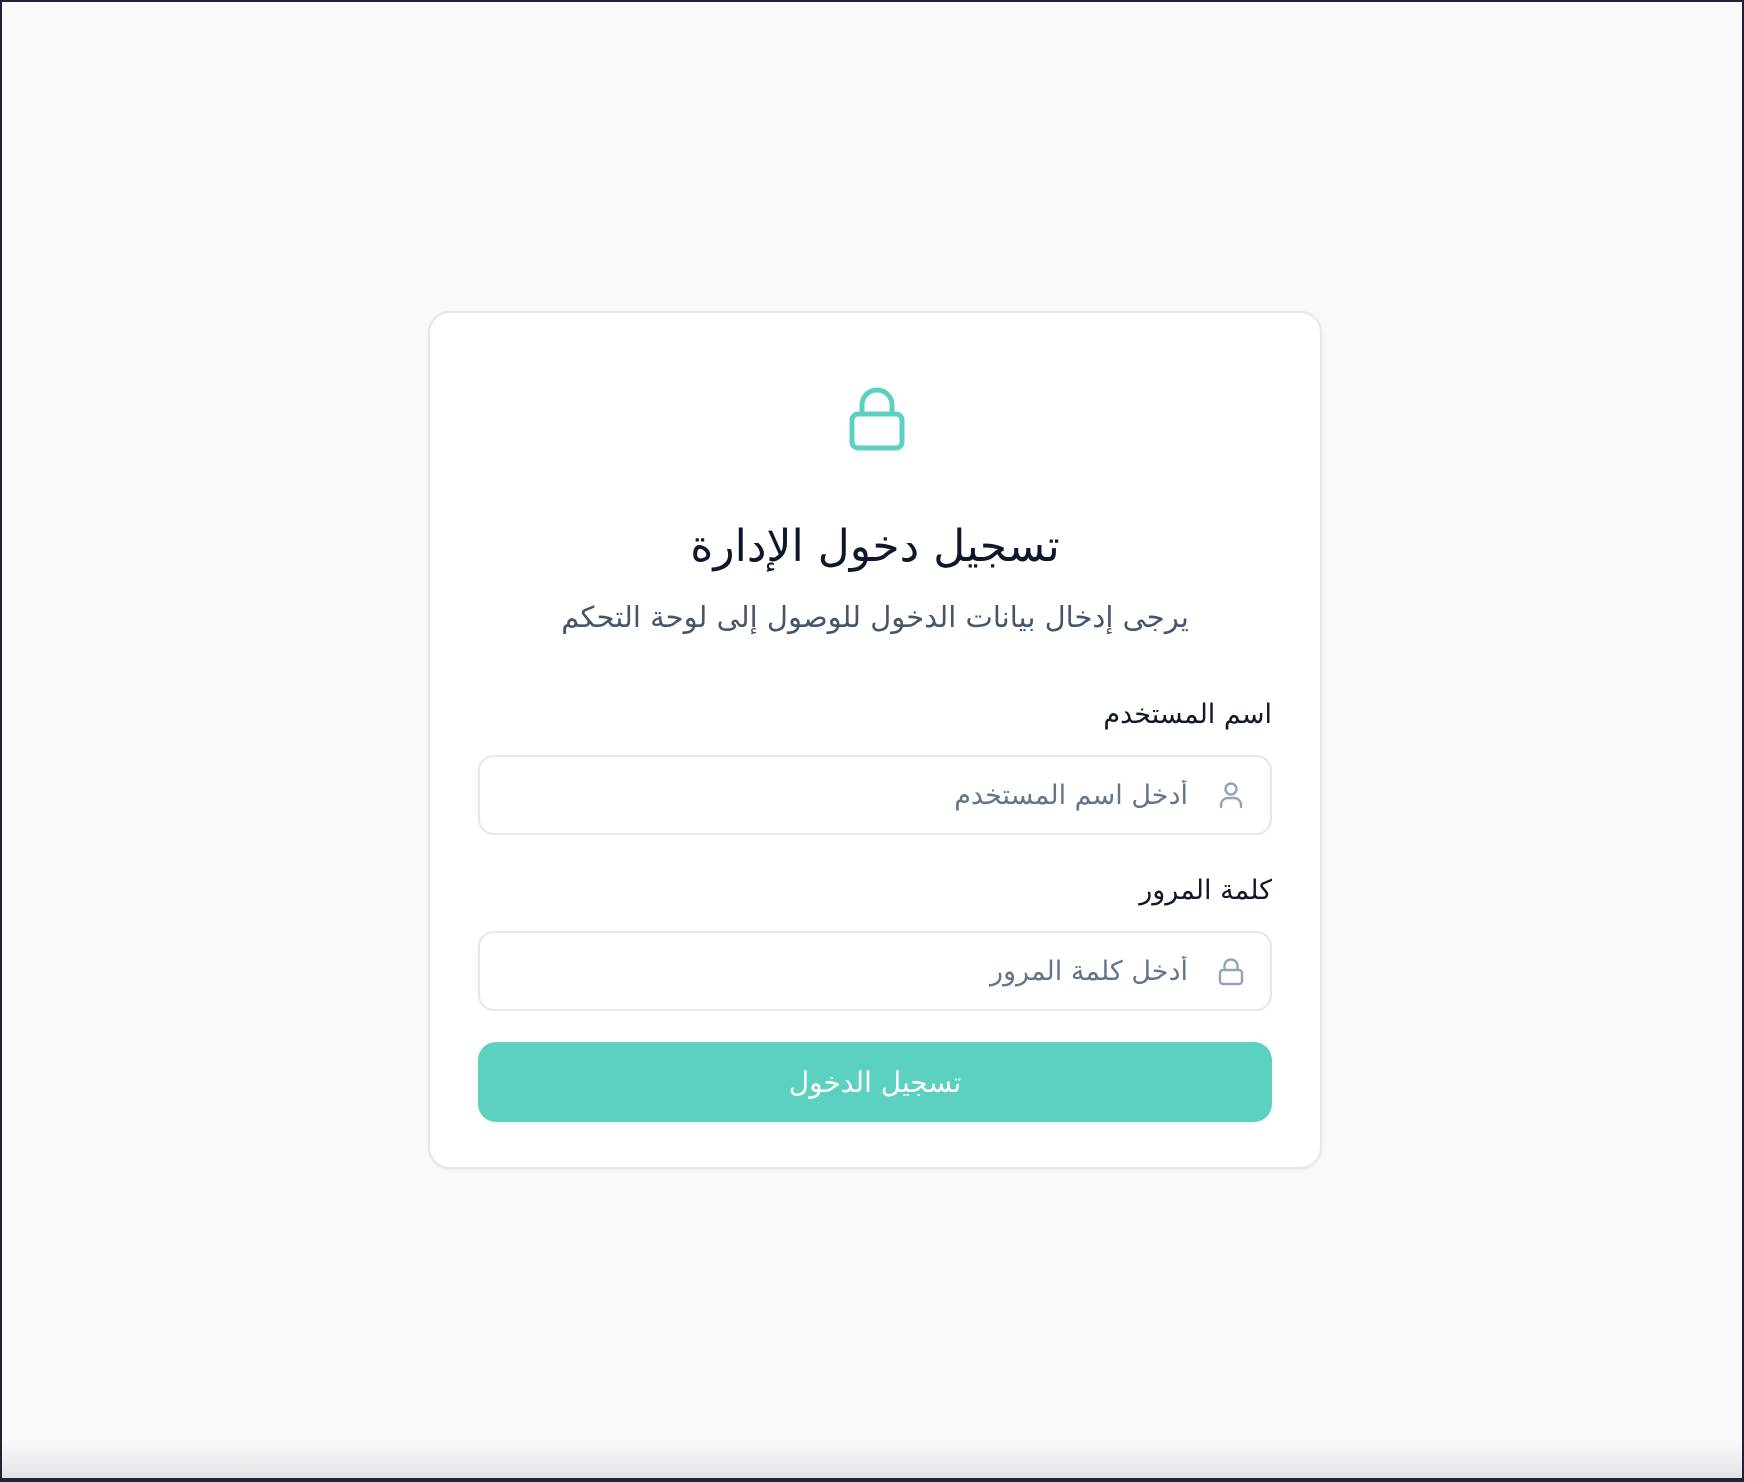  Describe the element at coordinates (872, 1461) in the screenshot. I see `window-bottom-edge` at that location.